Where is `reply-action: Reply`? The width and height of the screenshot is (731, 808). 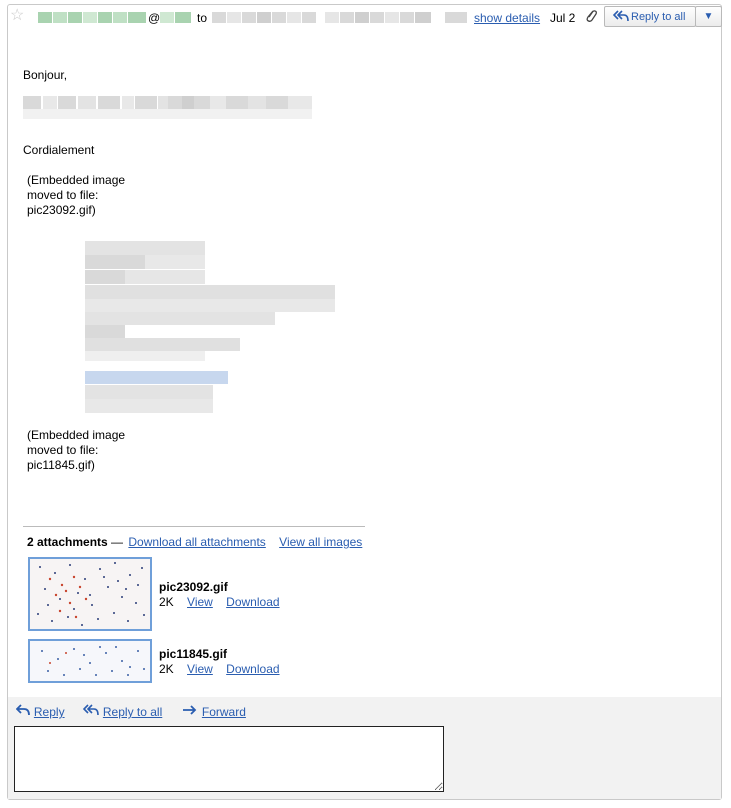
reply-action: Reply is located at coordinates (40, 711).